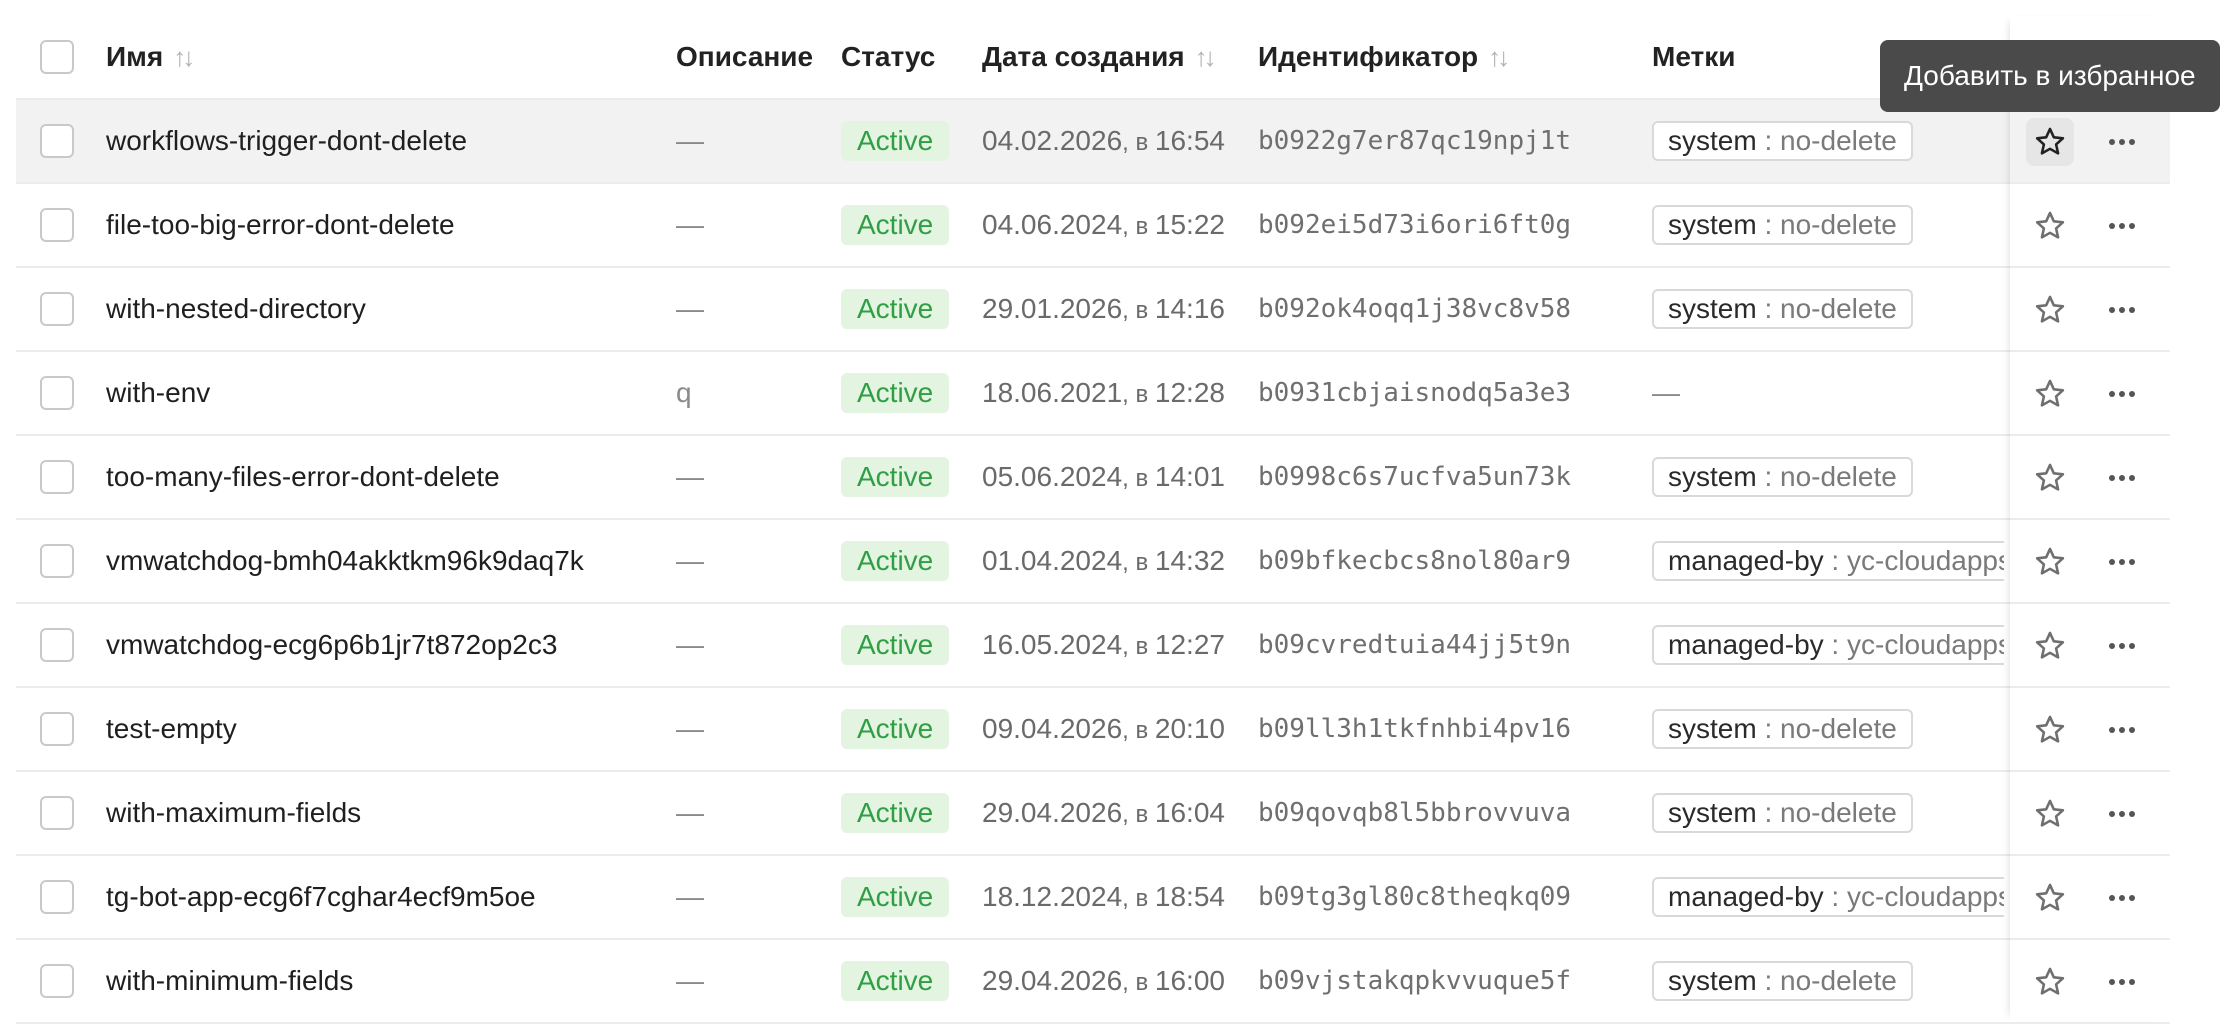 This screenshot has height=1024, width=2240. I want to click on function-name-link: file-too-big-error-dont-delete, so click(280, 225).